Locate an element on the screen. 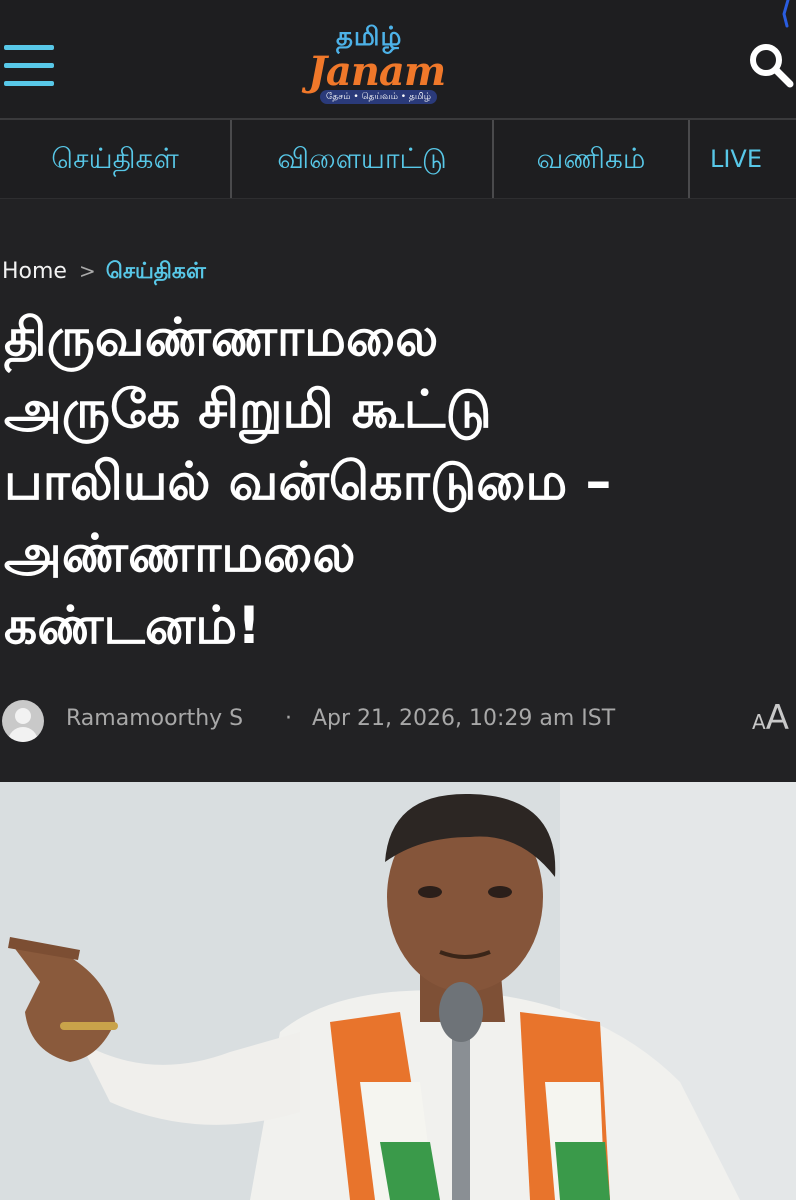  title-line: அண்ணாமலை is located at coordinates (180, 554).